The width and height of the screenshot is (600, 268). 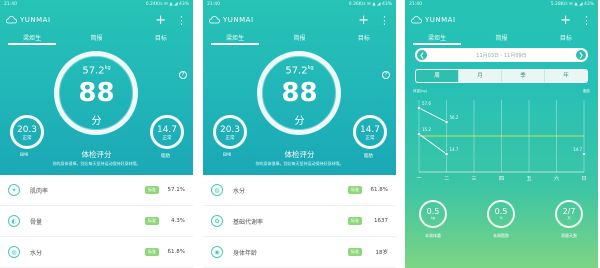 I want to click on summary-fat-ring: 0.5 %, so click(x=501, y=214).